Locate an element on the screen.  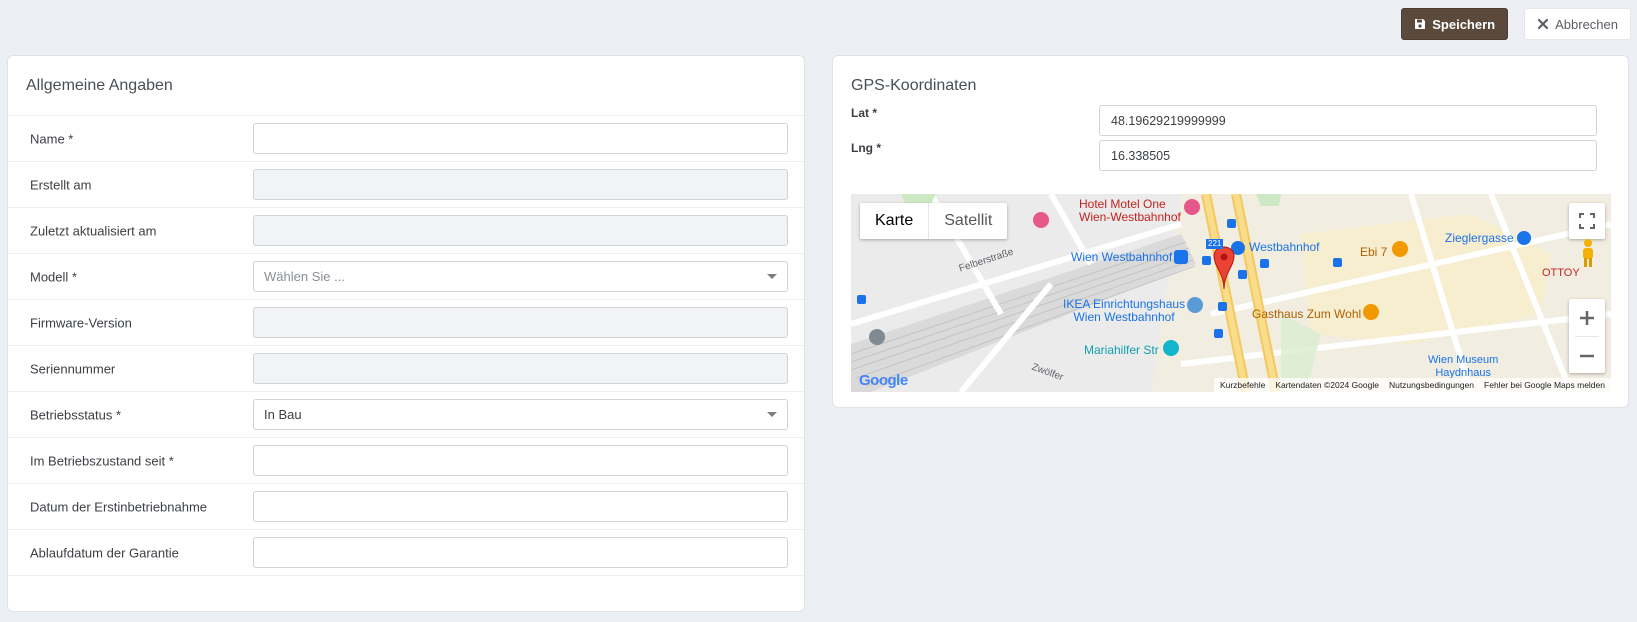
map-label-ebi: Ebi 7 is located at coordinates (1374, 252).